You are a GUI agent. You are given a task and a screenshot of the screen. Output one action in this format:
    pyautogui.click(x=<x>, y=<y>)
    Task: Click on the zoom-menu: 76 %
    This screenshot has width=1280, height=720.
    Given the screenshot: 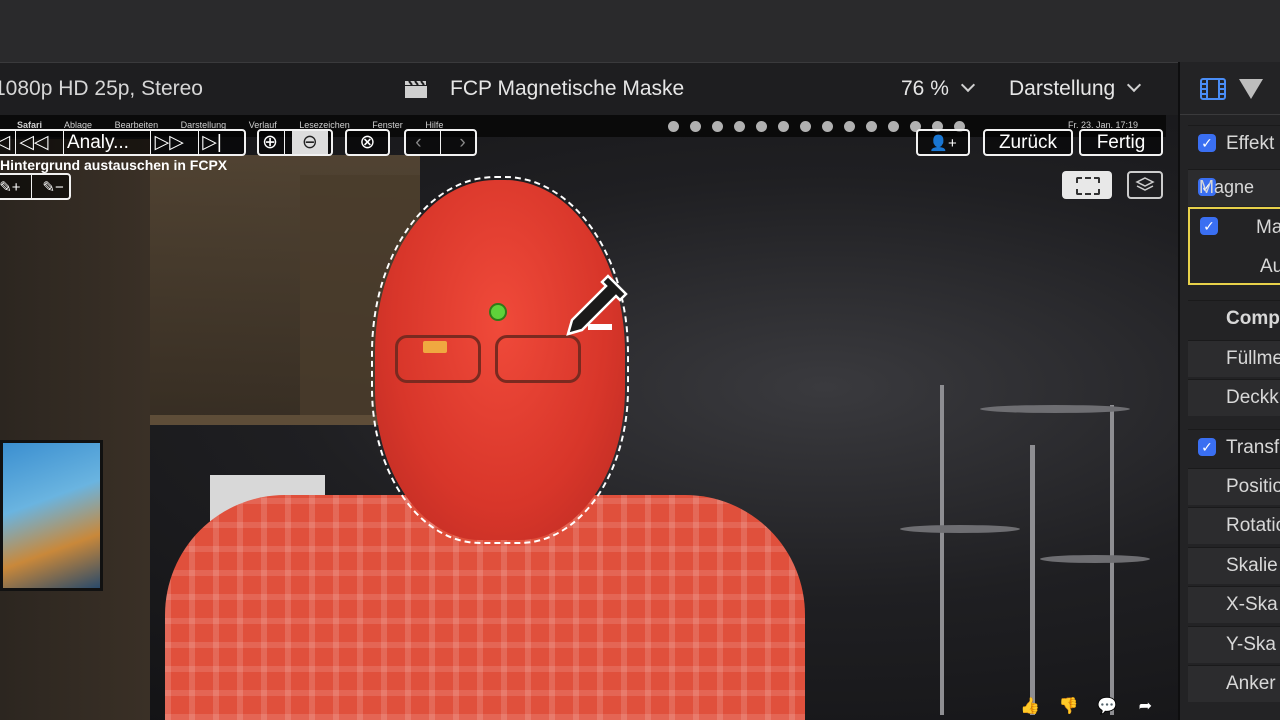 What is the action you would take?
    pyautogui.click(x=938, y=89)
    